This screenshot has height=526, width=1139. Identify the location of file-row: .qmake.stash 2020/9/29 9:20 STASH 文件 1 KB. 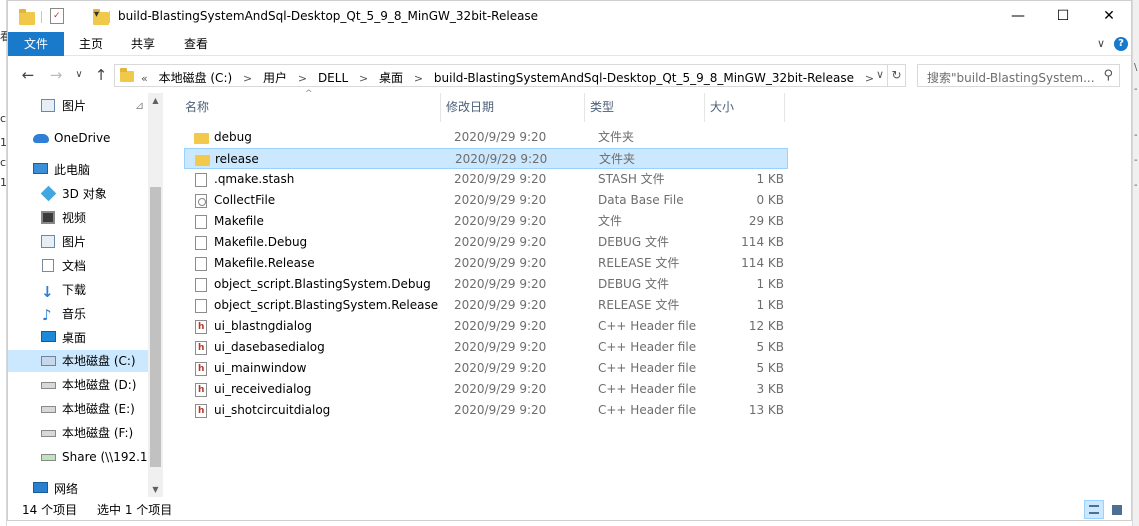
(486, 179).